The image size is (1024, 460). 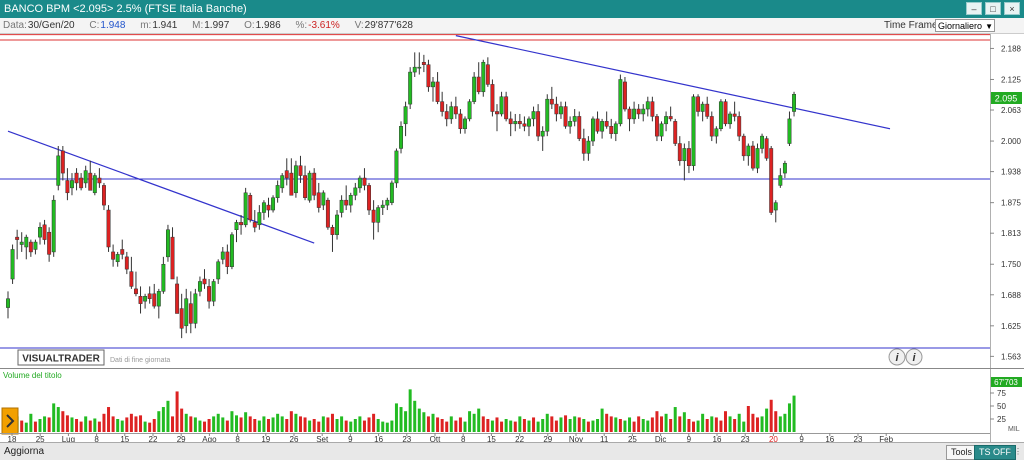 I want to click on scroll-arrow-bg, so click(x=10, y=421).